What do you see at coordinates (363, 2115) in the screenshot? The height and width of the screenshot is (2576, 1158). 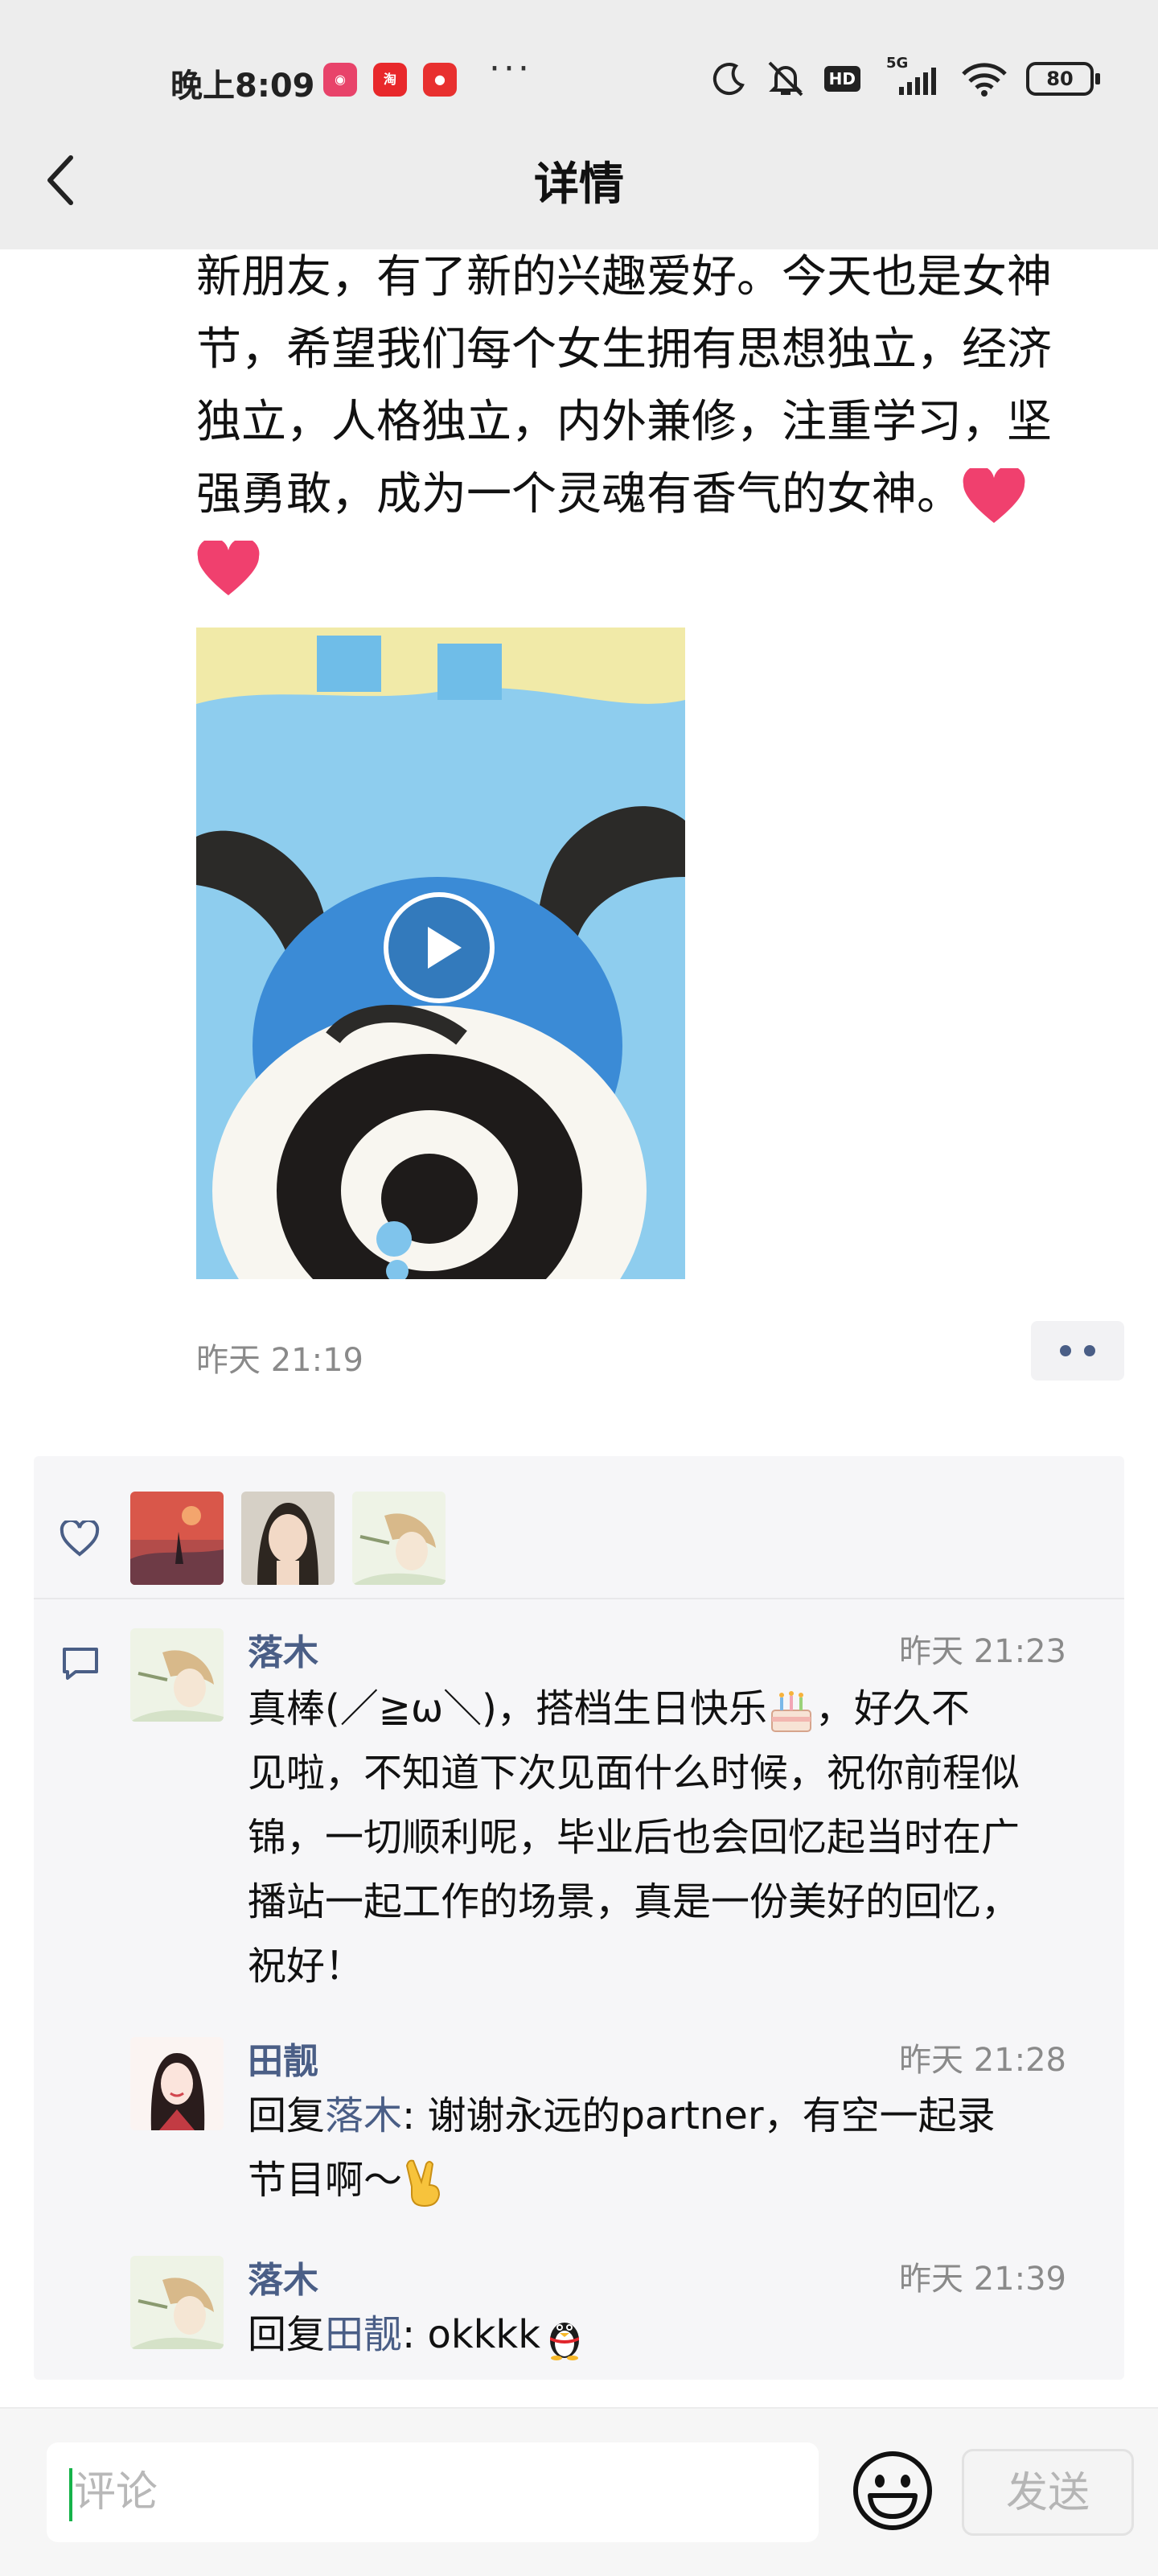 I see `reply-target: 落木` at bounding box center [363, 2115].